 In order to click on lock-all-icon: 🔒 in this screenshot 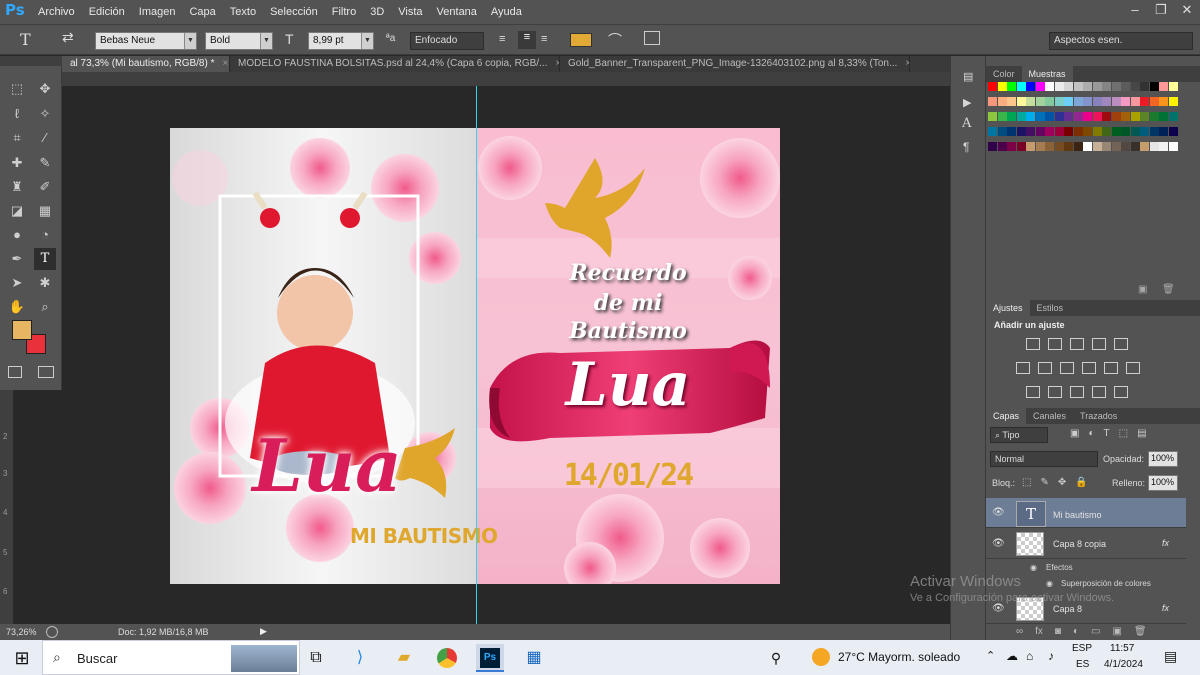, I will do `click(1081, 482)`.